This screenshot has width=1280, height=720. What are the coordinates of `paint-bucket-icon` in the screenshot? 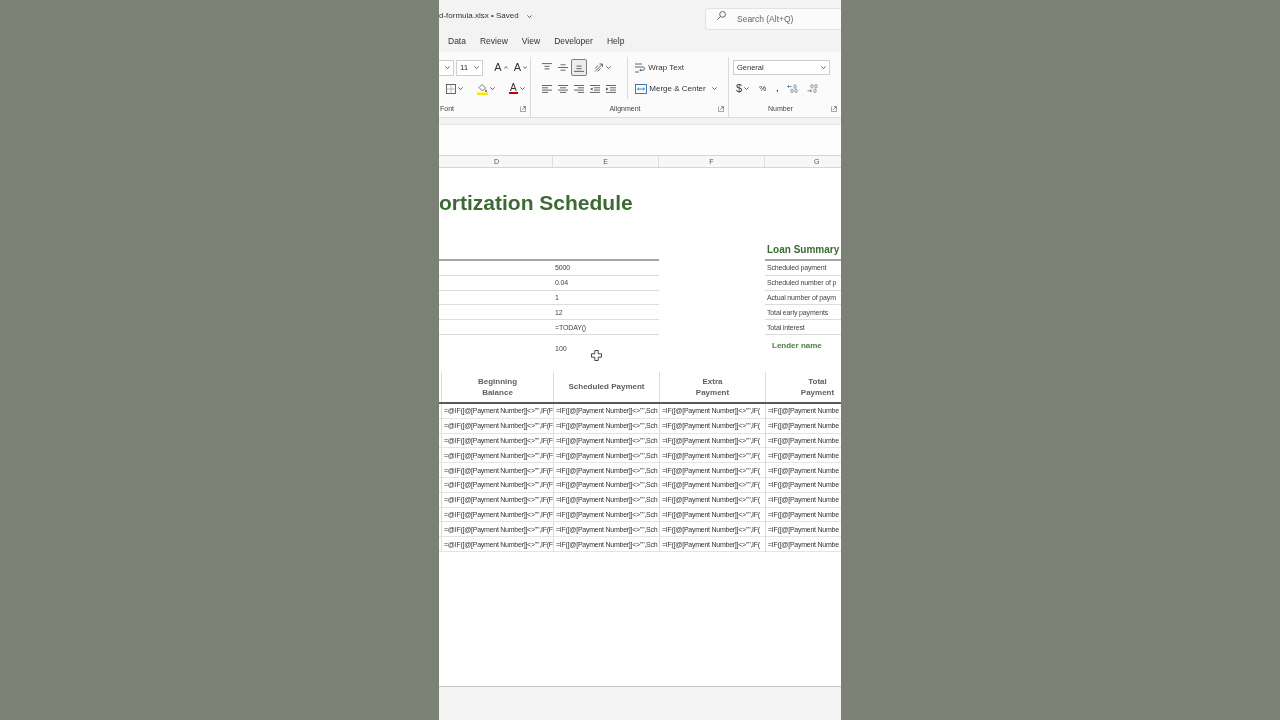 It's located at (482, 88).